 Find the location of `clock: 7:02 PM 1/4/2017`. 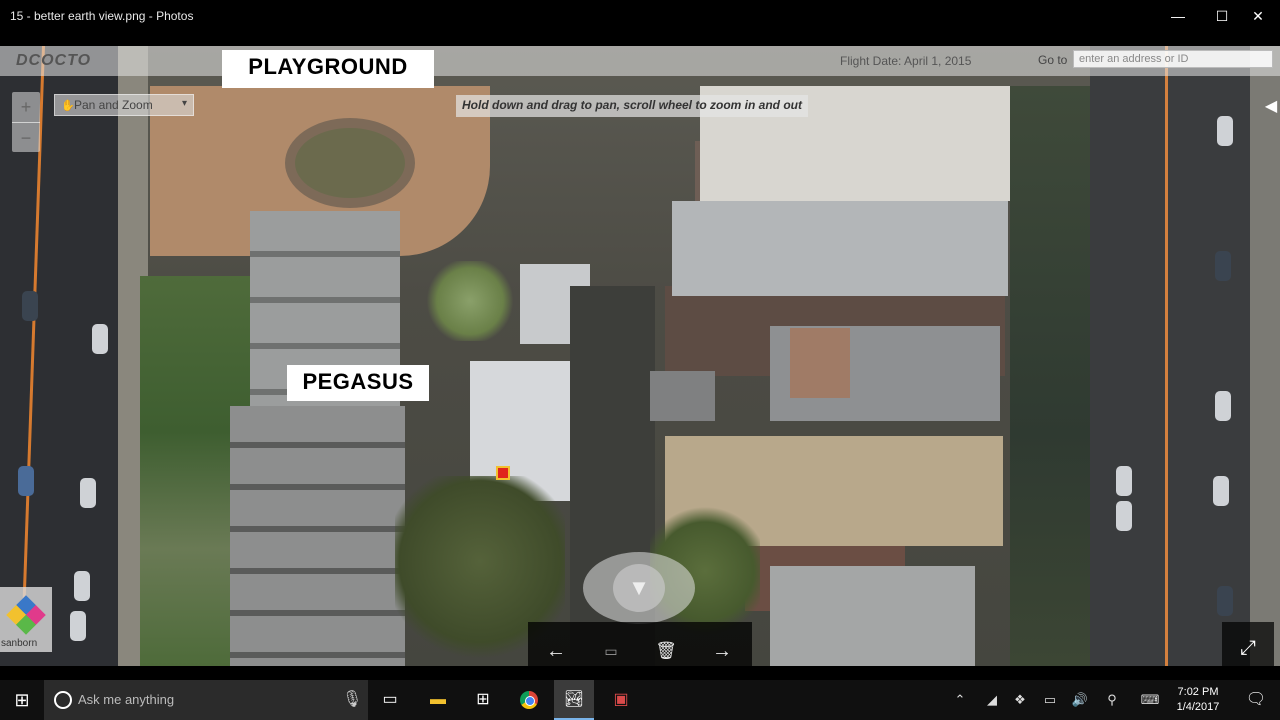

clock: 7:02 PM 1/4/2017 is located at coordinates (1198, 700).